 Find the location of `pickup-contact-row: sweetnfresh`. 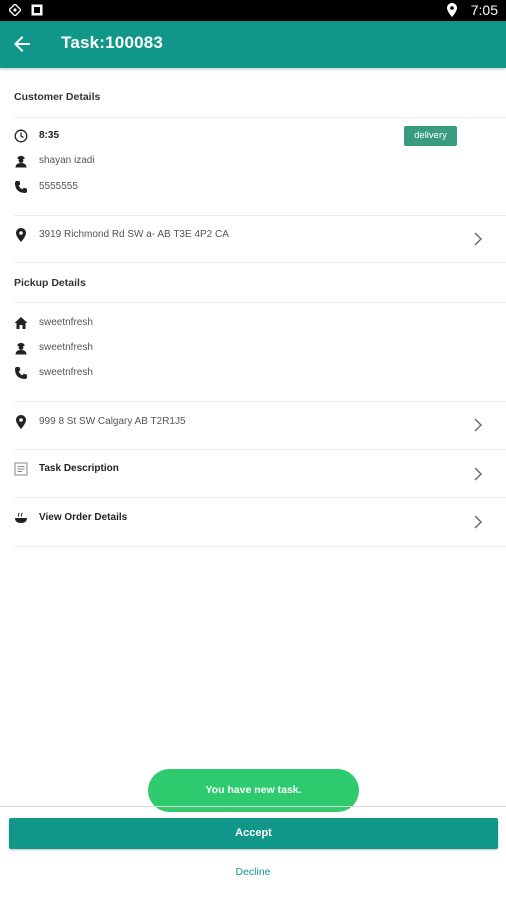

pickup-contact-row: sweetnfresh is located at coordinates (53, 348).